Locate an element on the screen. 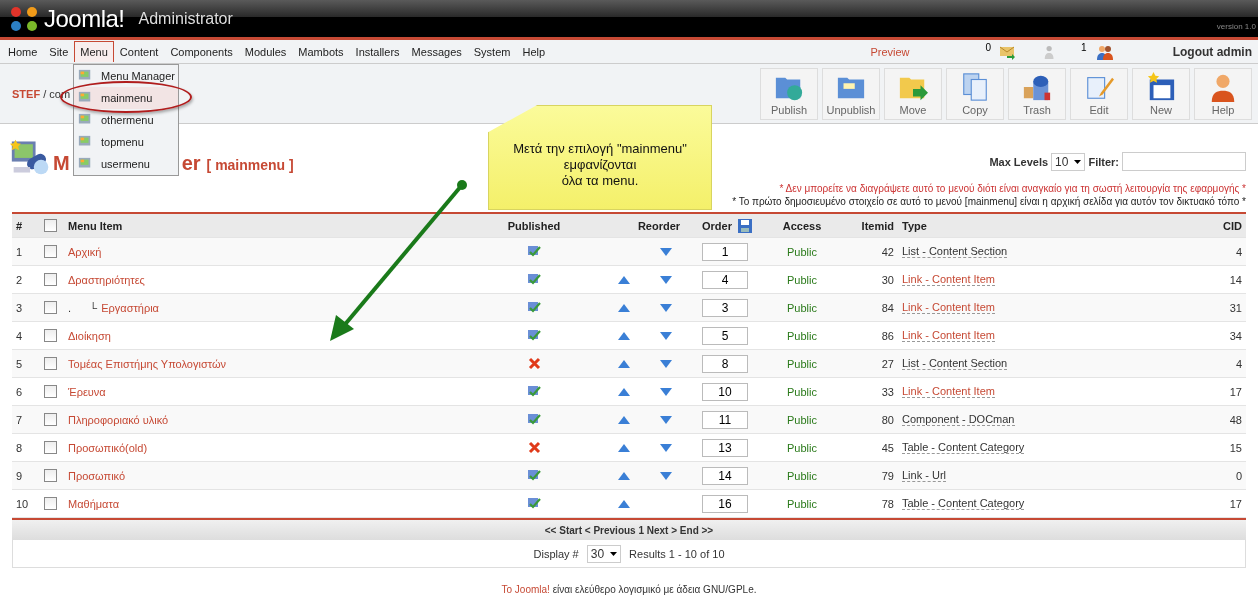 This screenshot has width=1258, height=603. toolbar-button: New is located at coordinates (1161, 93).